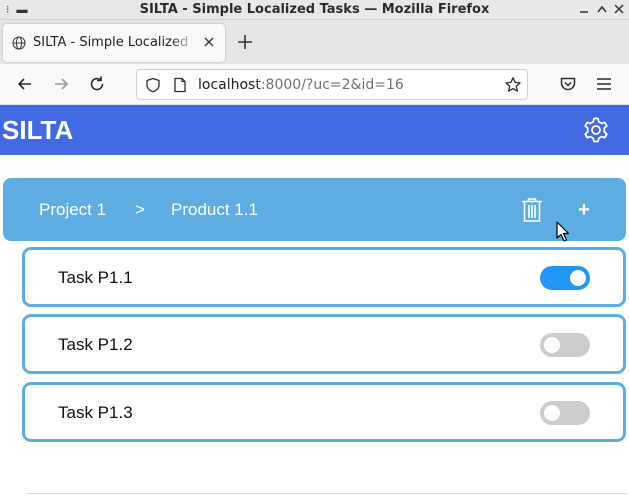 The image size is (629, 499). Describe the element at coordinates (25, 84) in the screenshot. I see `back-icon` at that location.